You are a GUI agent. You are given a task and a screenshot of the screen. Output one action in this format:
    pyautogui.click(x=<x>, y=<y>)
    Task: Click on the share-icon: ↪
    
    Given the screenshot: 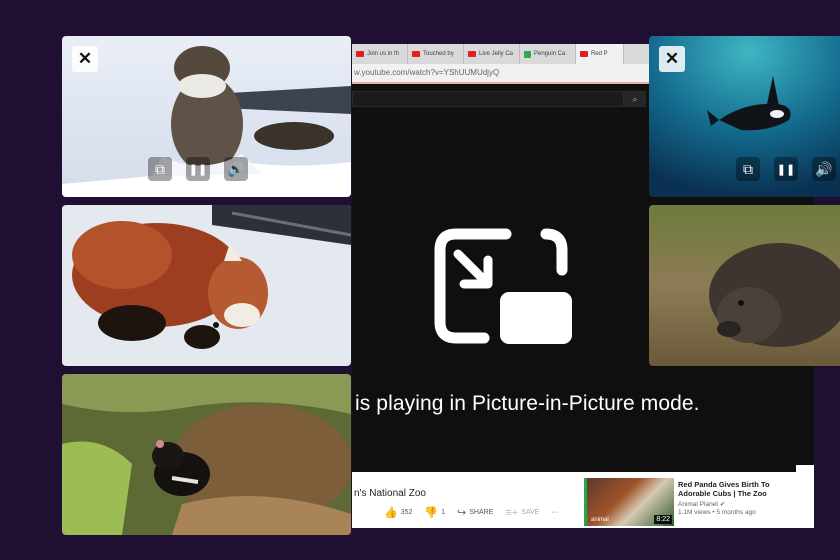 What is the action you would take?
    pyautogui.click(x=462, y=513)
    